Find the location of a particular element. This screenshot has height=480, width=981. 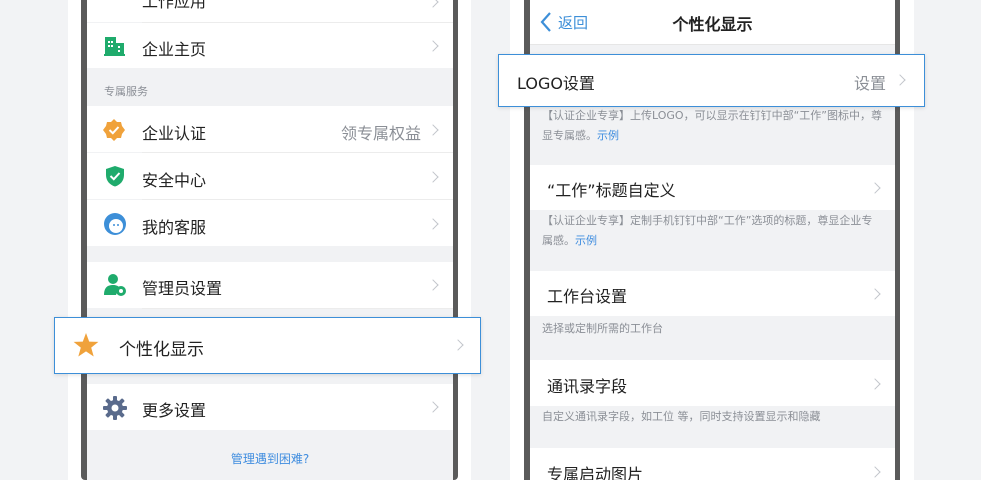

contacts-description: 自定义通讯录字段，如工位 等，同时支持设置显示和隐藏 is located at coordinates (681, 416).